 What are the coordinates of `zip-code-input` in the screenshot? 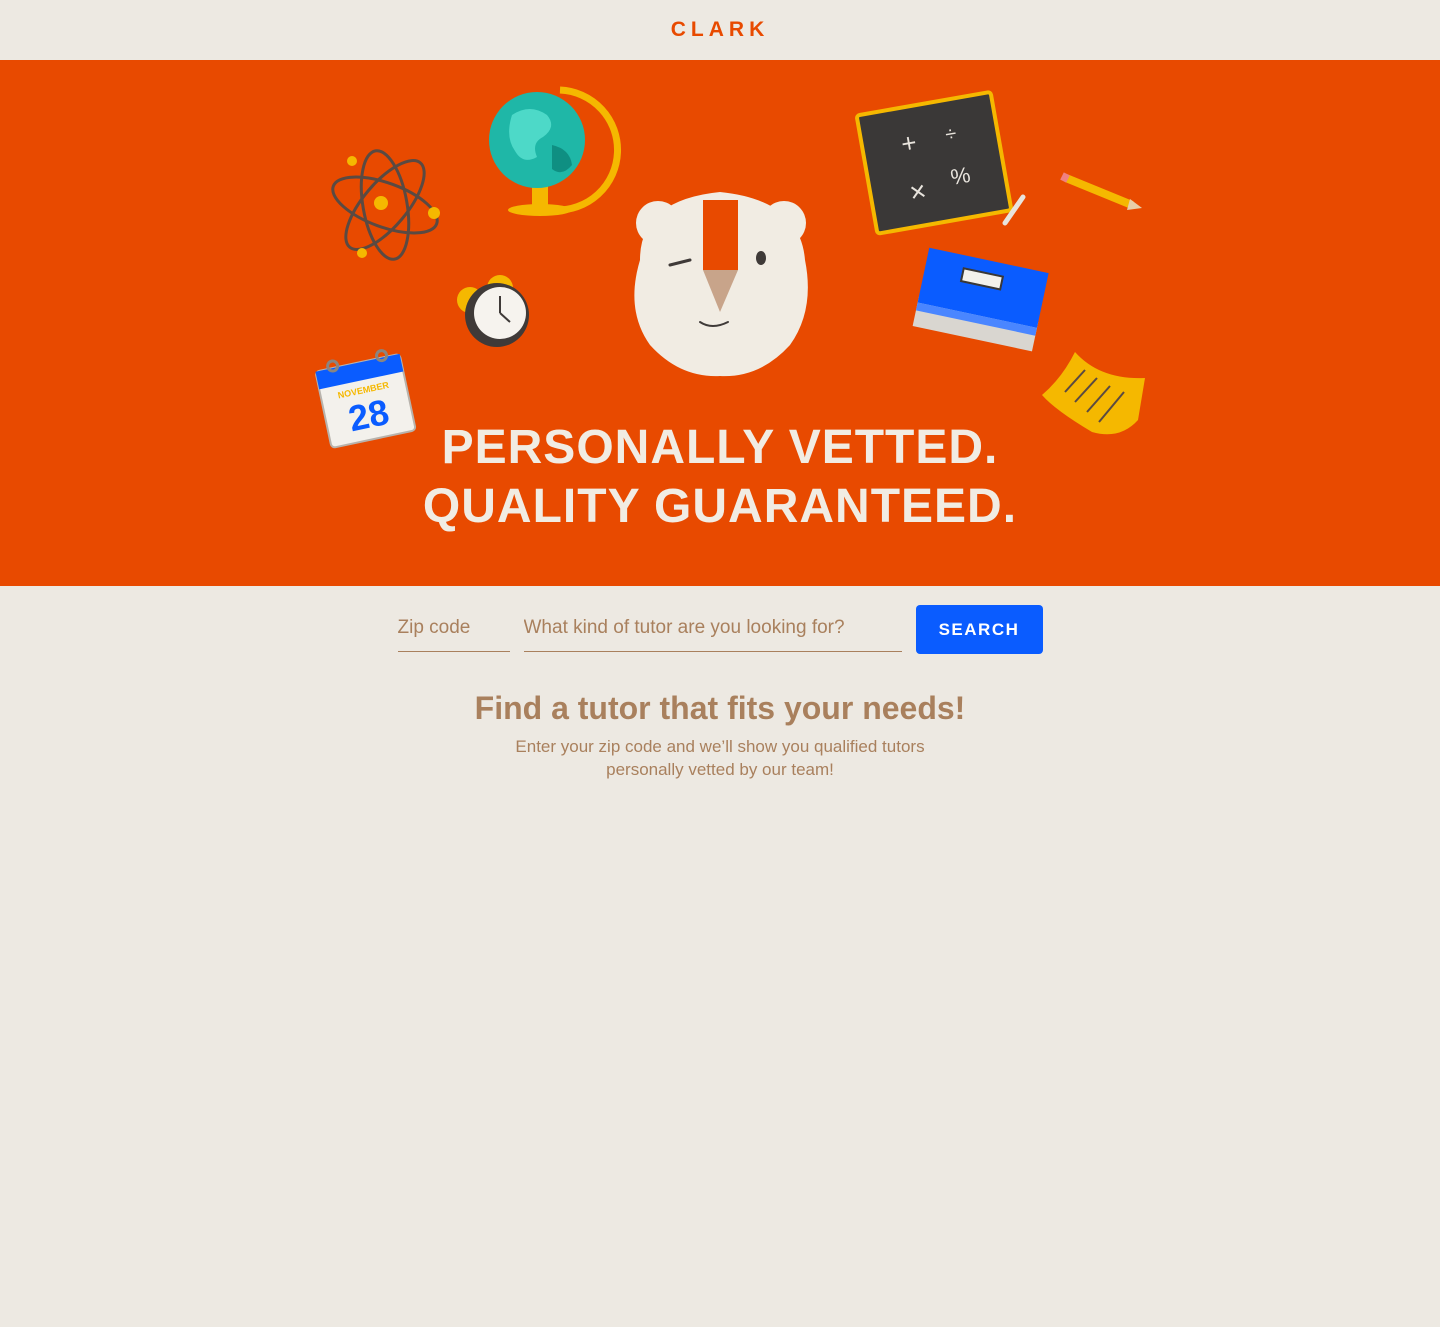 It's located at (453, 628).